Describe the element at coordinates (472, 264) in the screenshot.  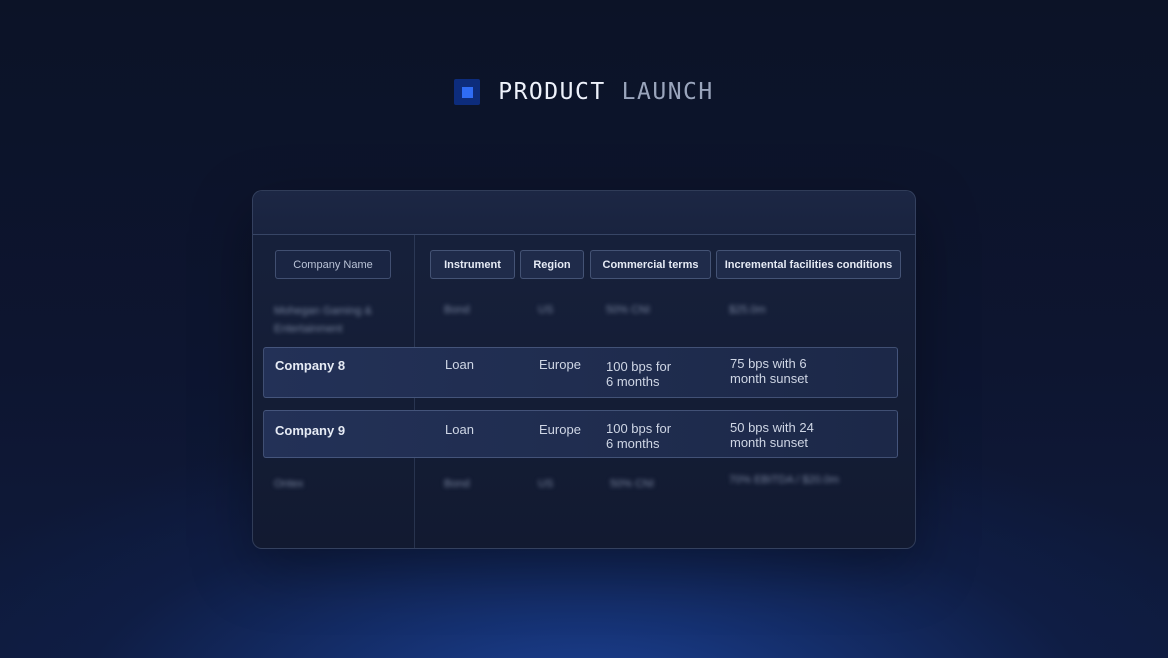
I see `column-header-instrument: Instrument` at that location.